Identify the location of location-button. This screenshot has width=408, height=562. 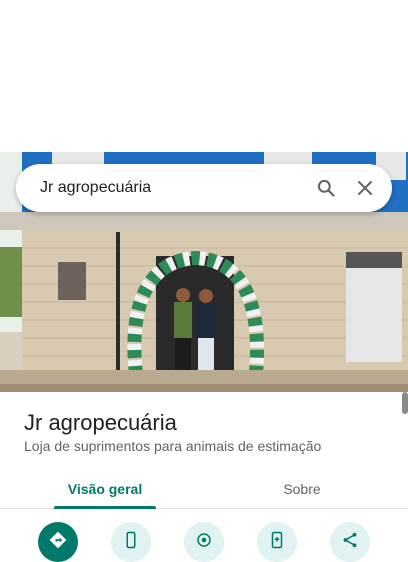
(204, 542).